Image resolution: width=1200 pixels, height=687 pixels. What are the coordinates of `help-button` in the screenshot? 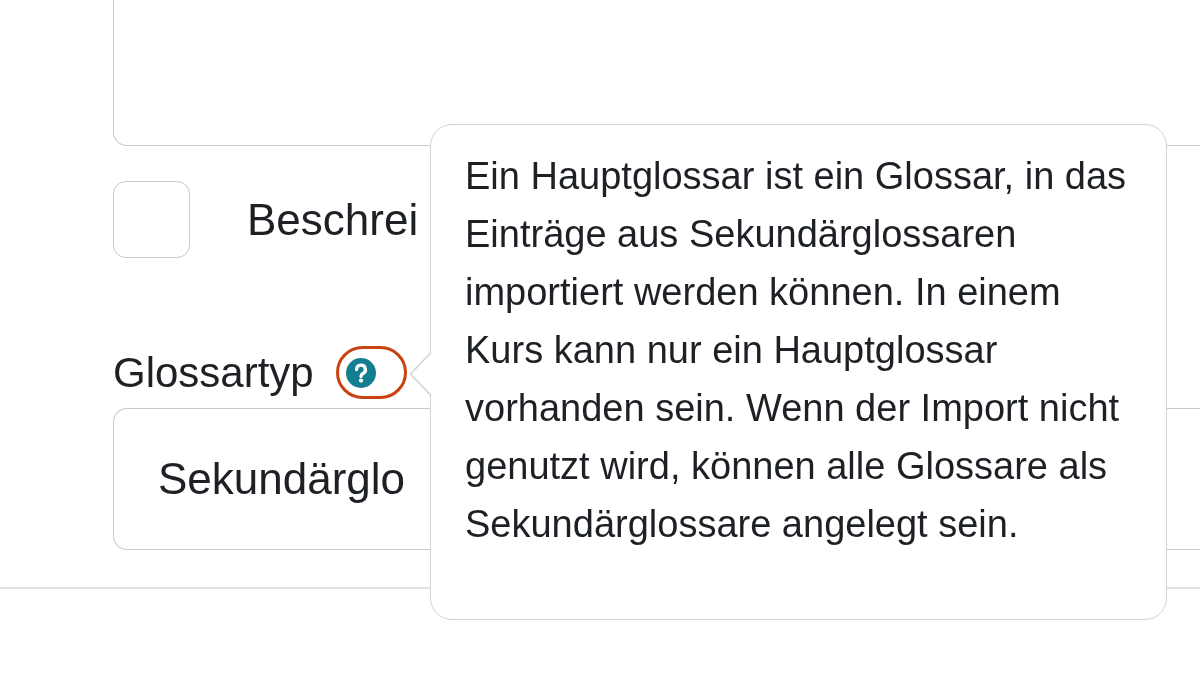 It's located at (371, 372).